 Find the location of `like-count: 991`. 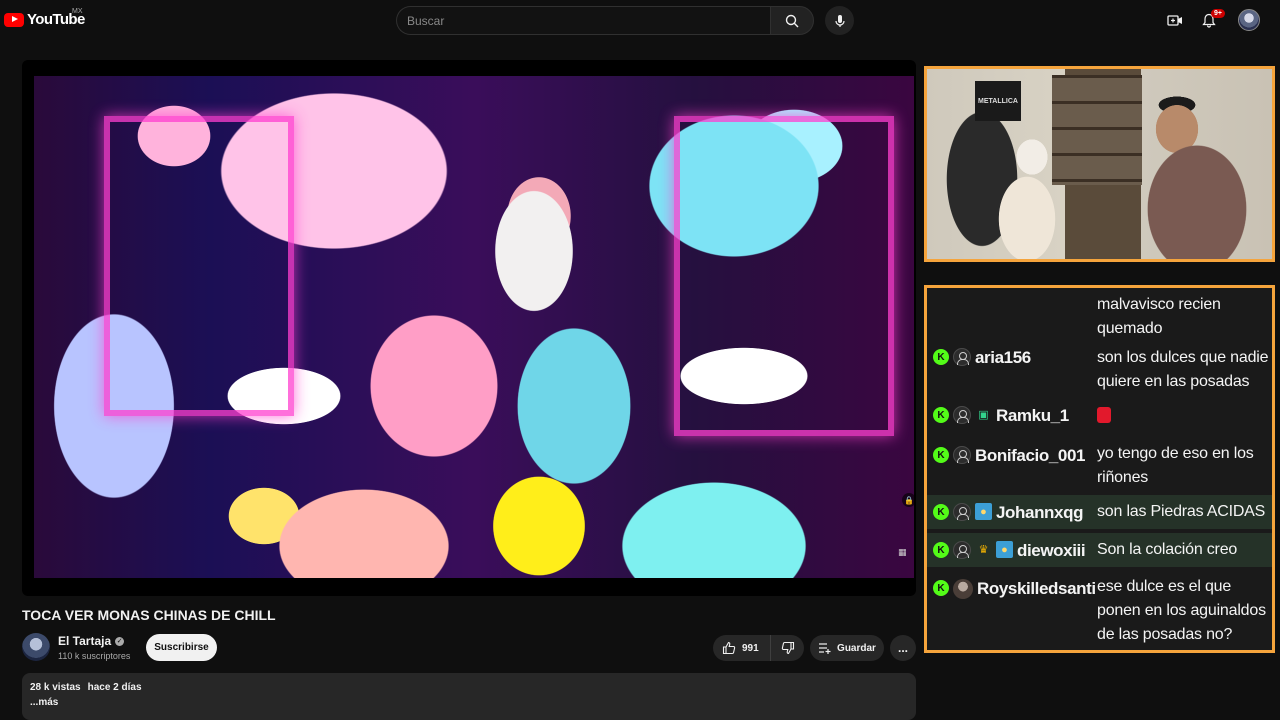

like-count: 991 is located at coordinates (750, 648).